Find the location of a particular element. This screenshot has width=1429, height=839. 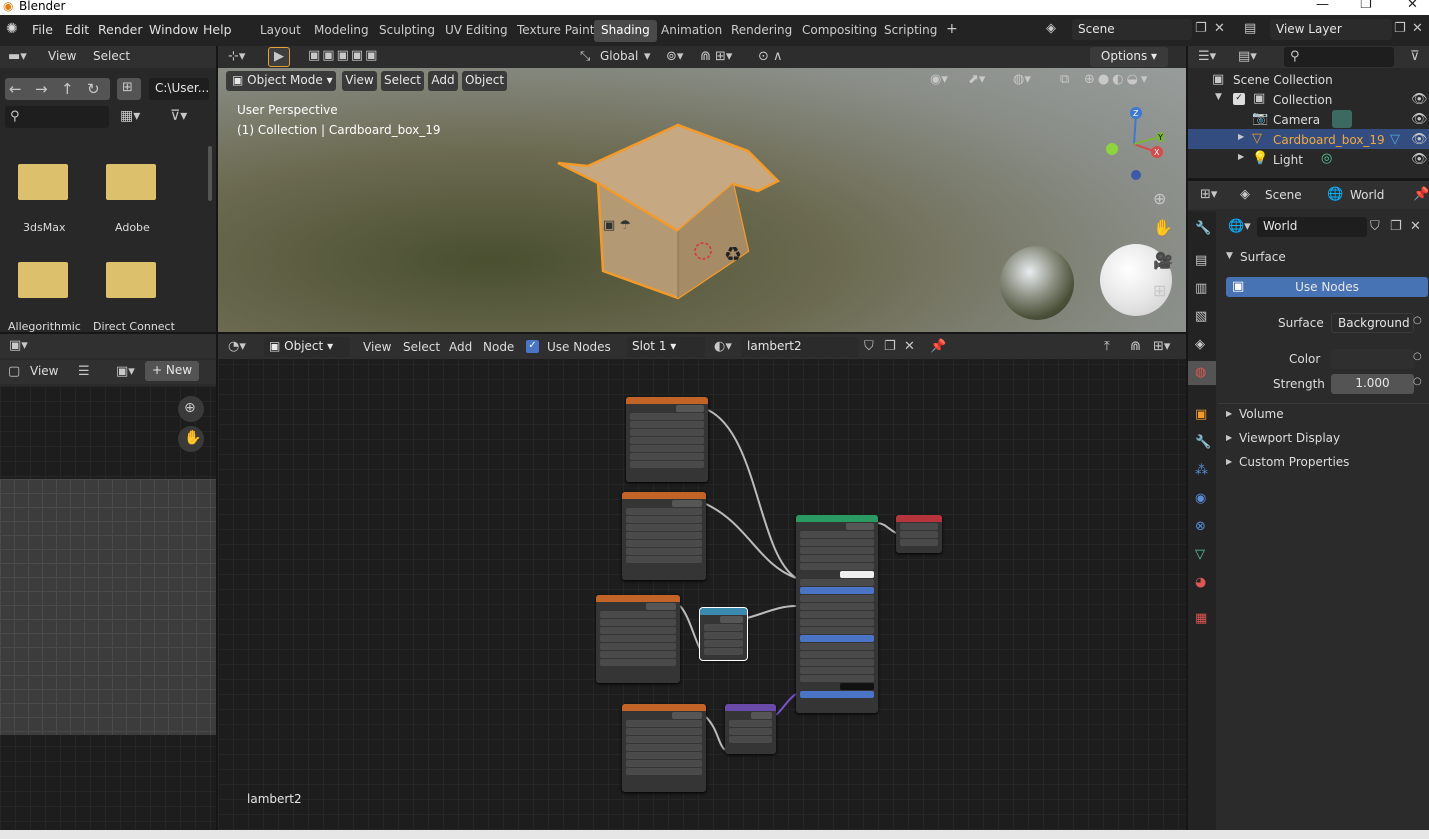

modifier-tab-icon: 🔧 is located at coordinates (1203, 442).